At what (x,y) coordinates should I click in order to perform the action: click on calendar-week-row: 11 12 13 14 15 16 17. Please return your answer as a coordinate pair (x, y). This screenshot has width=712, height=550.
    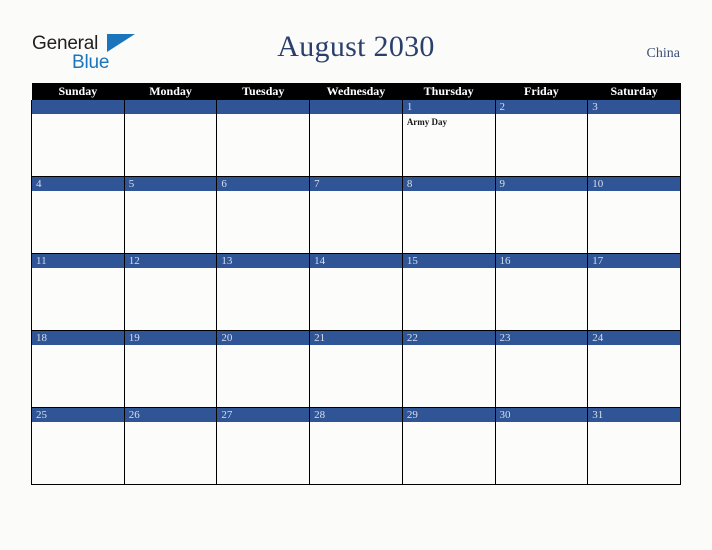
    Looking at the image, I should click on (356, 292).